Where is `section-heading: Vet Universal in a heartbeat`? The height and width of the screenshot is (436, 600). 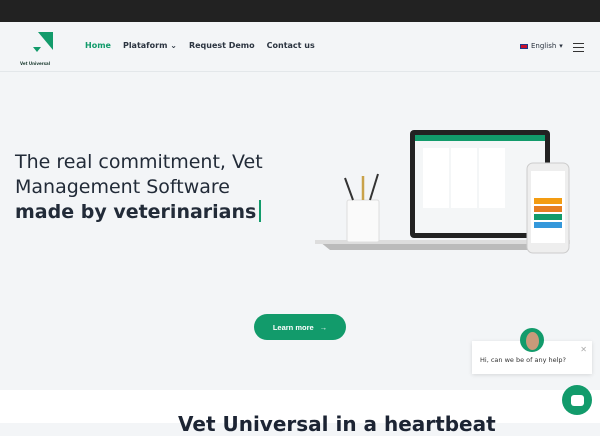 section-heading: Vet Universal in a heartbeat is located at coordinates (337, 424).